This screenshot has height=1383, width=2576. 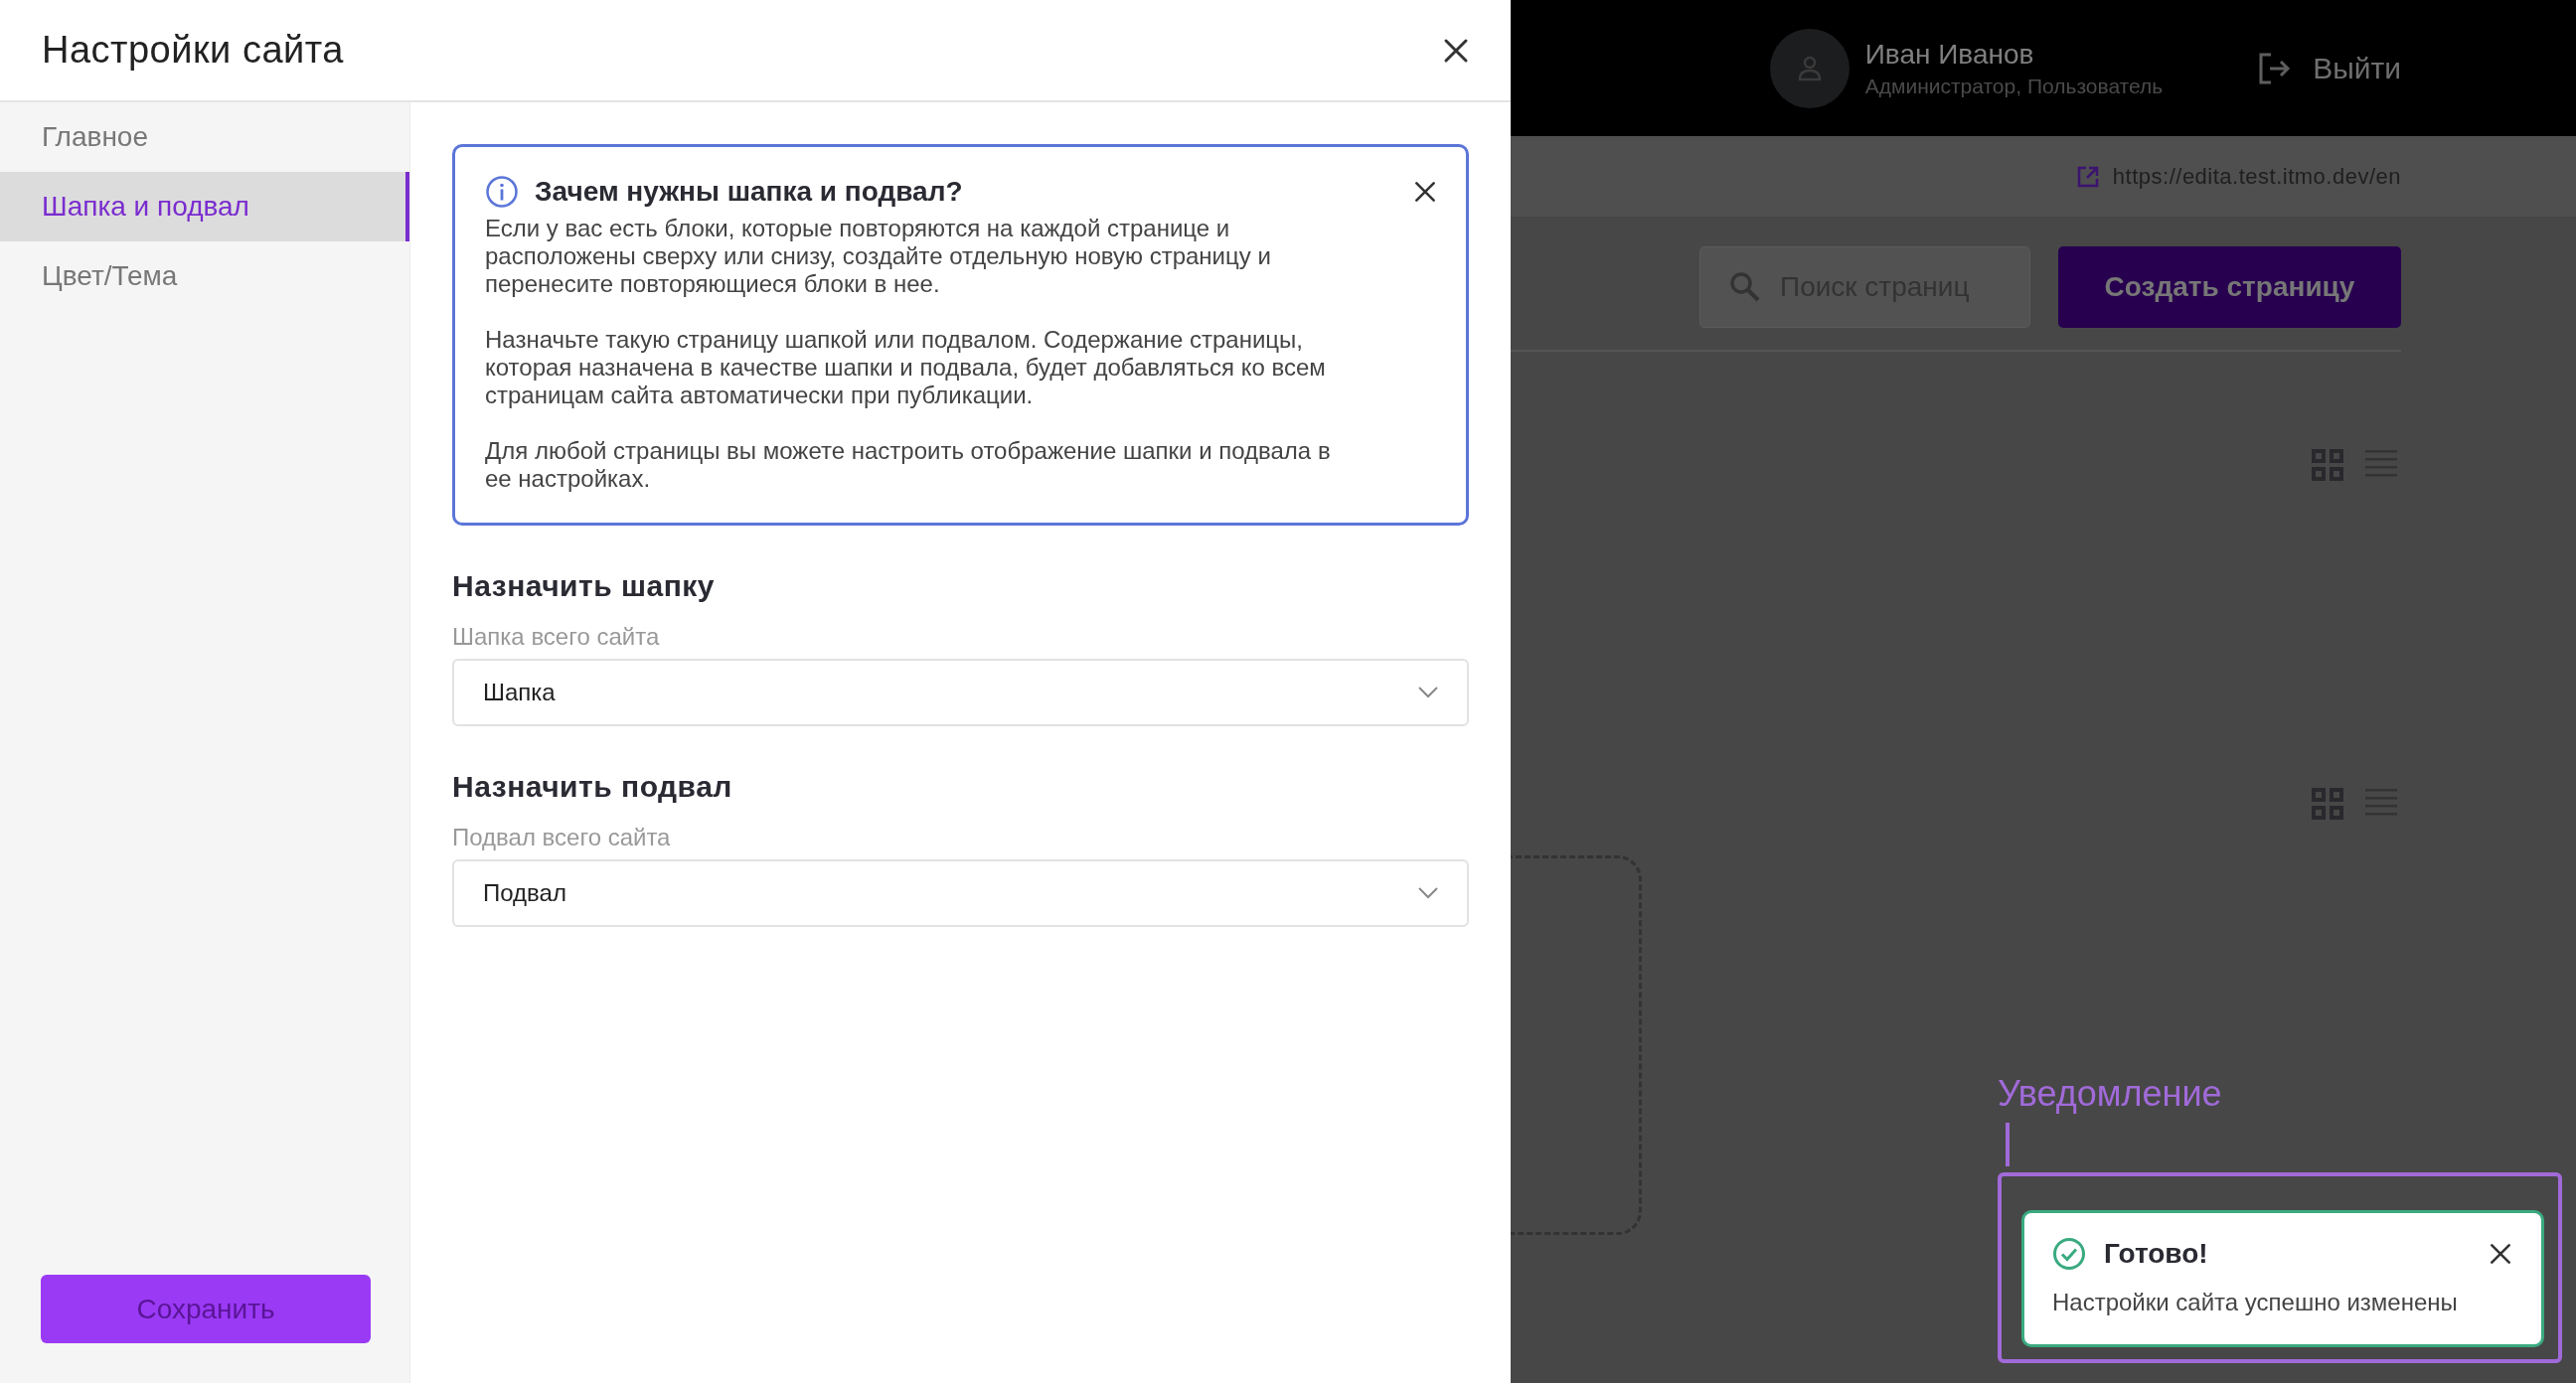 I want to click on toast-message: Настройки сайта успешно изменены, so click(x=2255, y=1303).